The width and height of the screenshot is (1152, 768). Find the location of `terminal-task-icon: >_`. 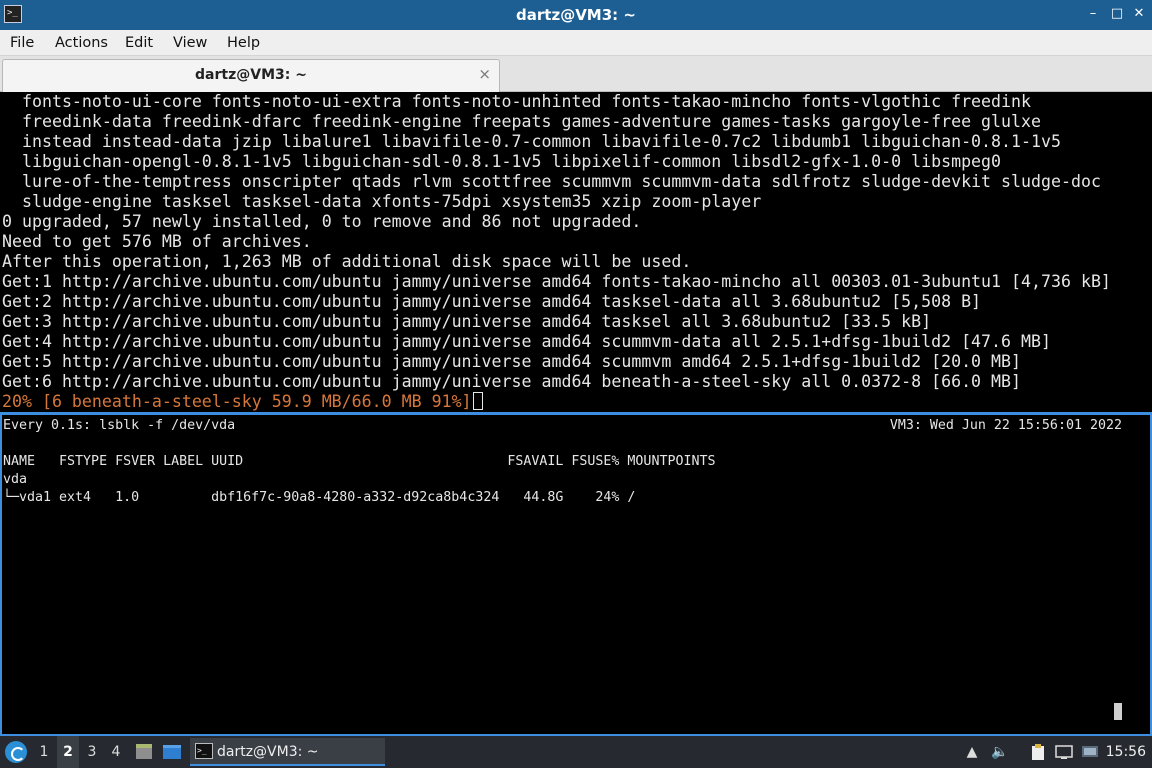

terminal-task-icon: >_ is located at coordinates (204, 751).